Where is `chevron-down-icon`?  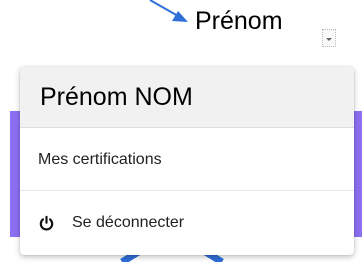
chevron-down-icon is located at coordinates (329, 39).